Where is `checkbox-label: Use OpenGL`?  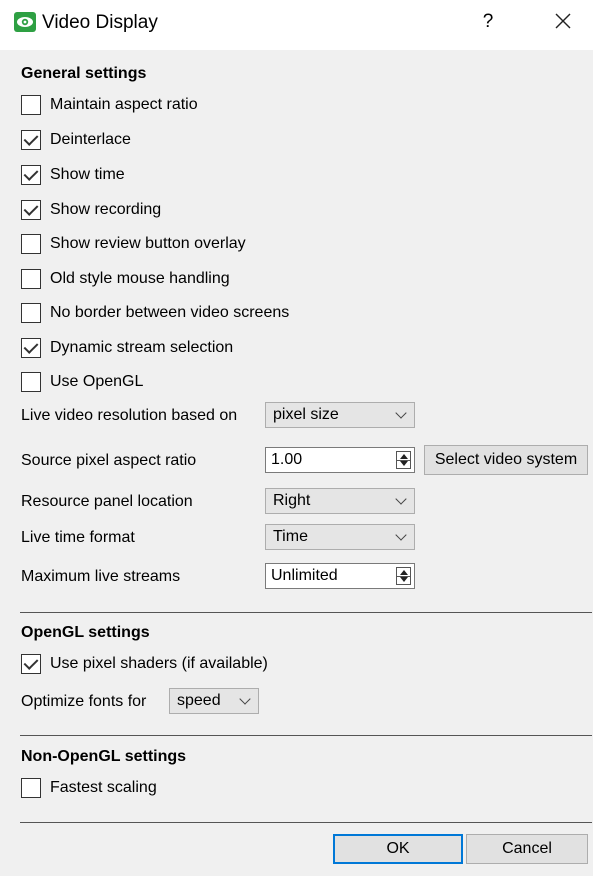 checkbox-label: Use OpenGL is located at coordinates (97, 381).